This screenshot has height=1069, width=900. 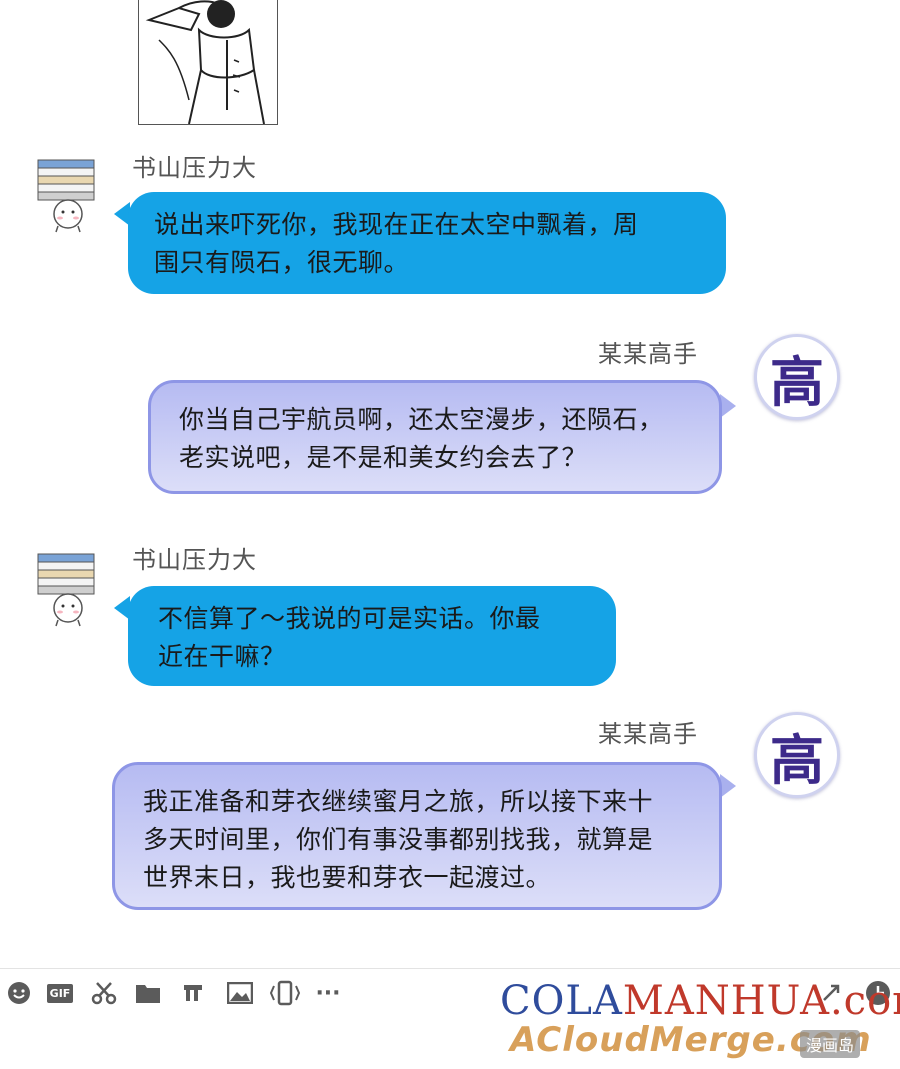 I want to click on message-line: 说出来吓死你，我现在正在太空中飘着，周, so click(x=396, y=224).